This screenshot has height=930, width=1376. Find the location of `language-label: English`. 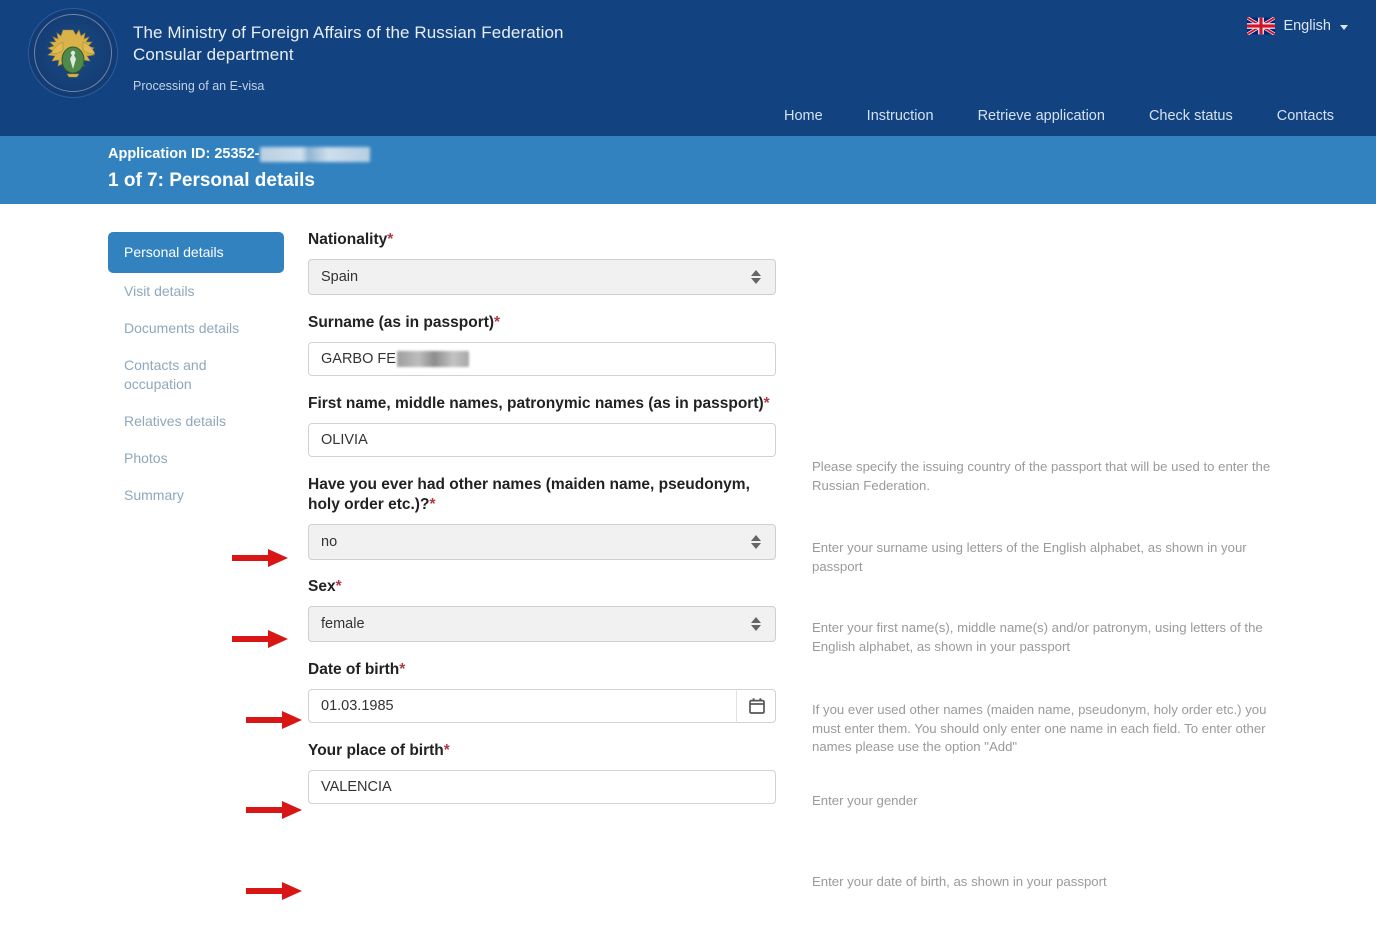

language-label: English is located at coordinates (1307, 26).